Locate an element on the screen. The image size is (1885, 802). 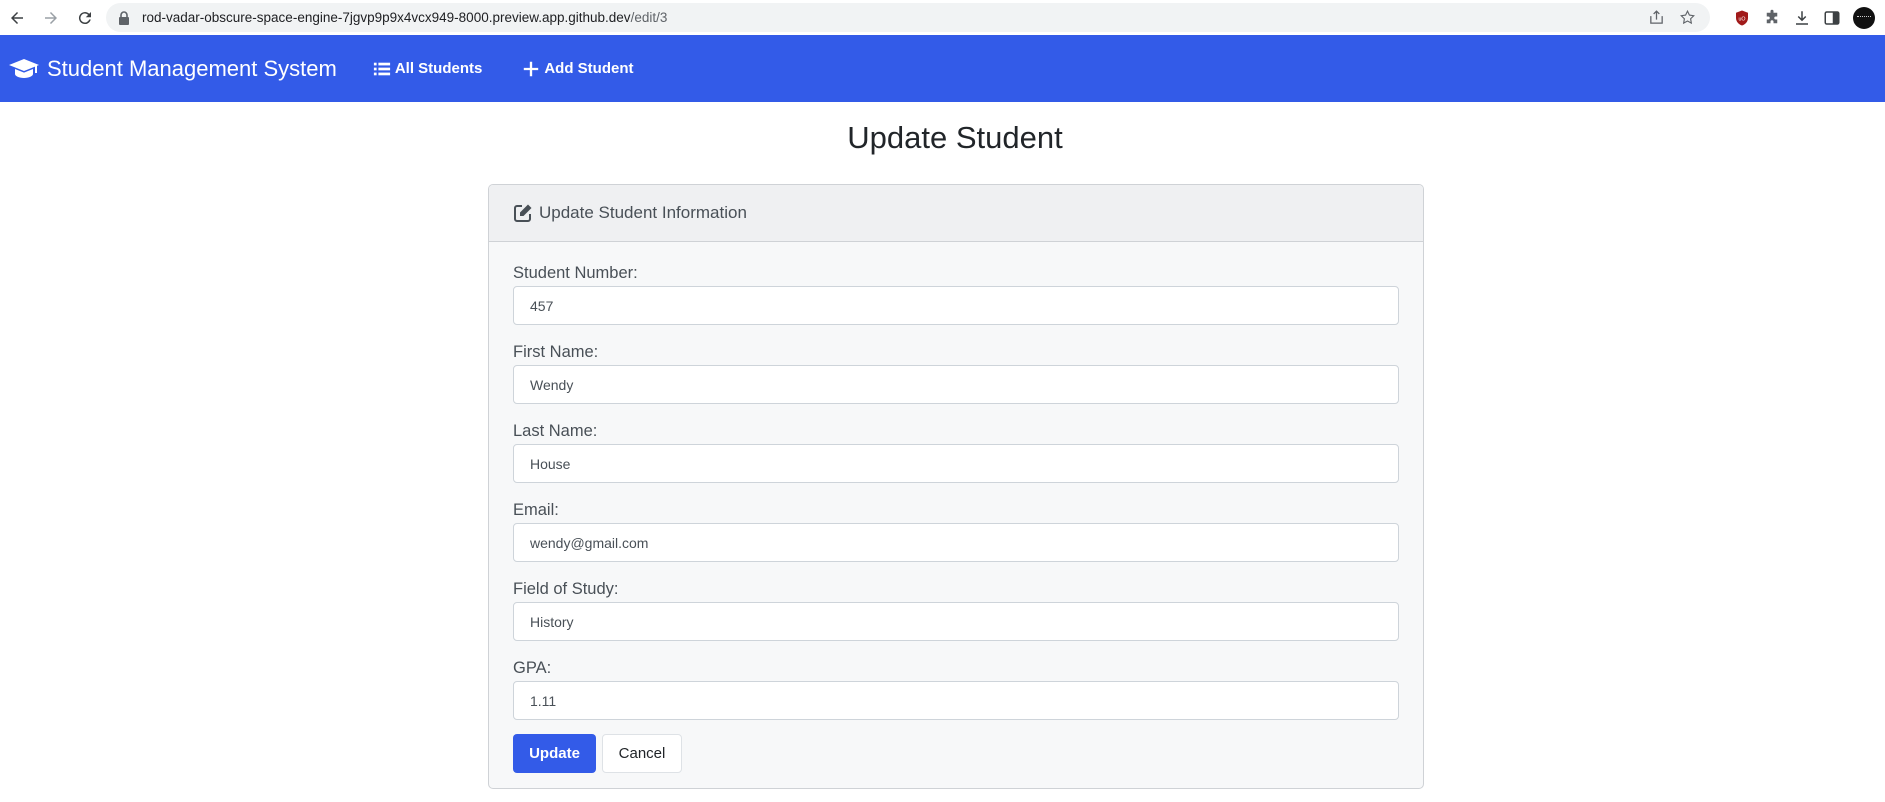
nav-all-students: All Students is located at coordinates (428, 69).